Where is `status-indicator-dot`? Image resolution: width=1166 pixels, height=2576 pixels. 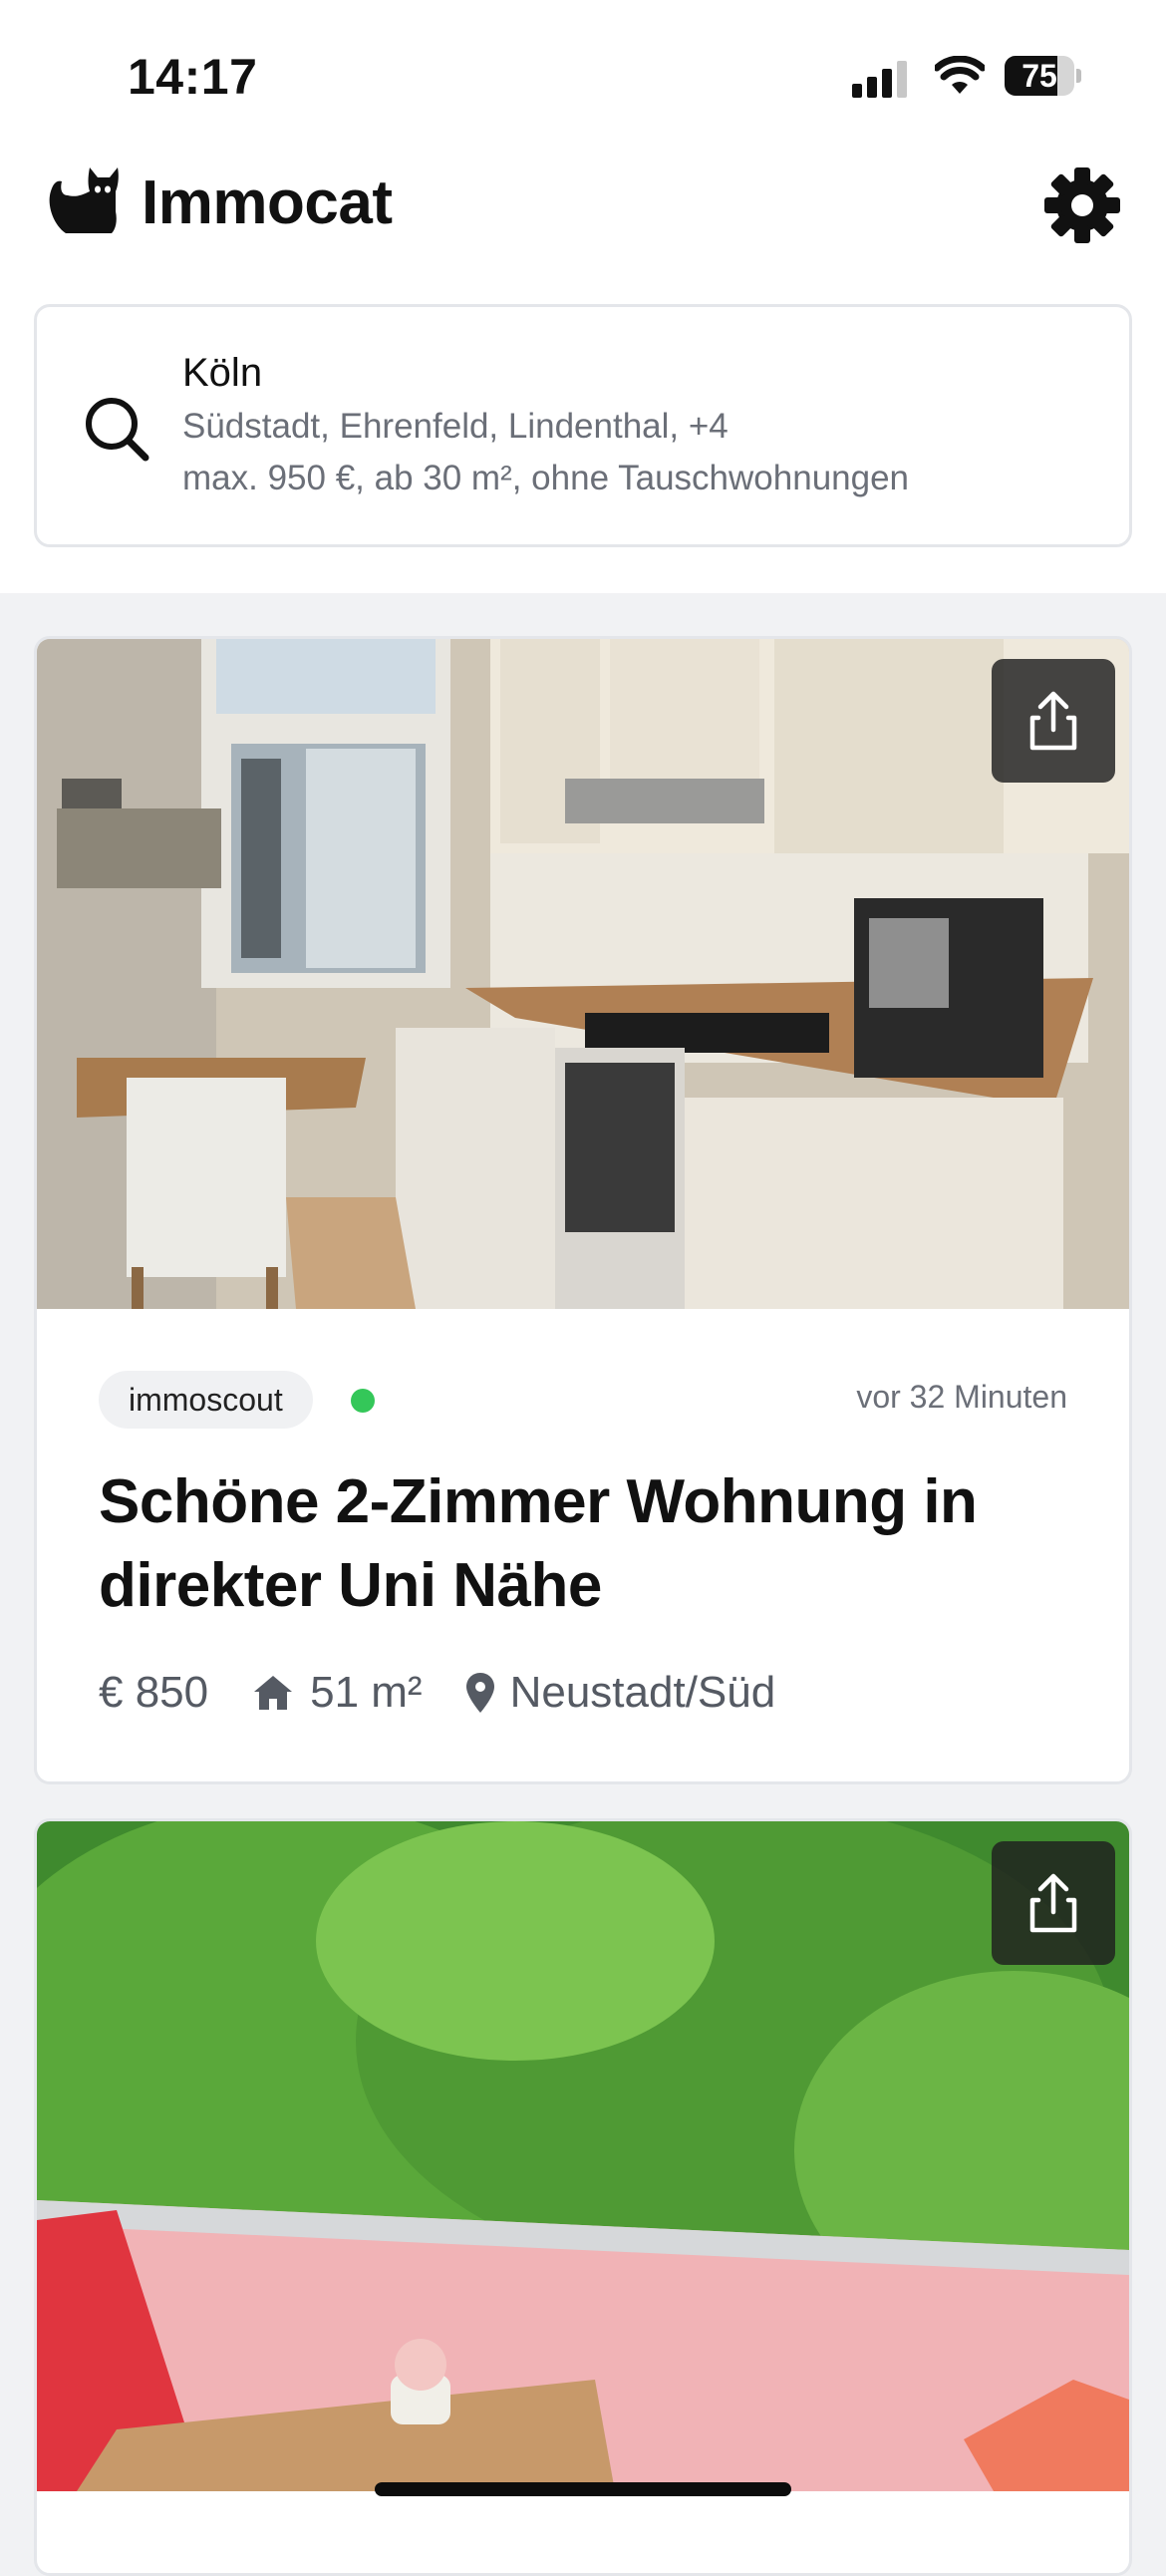
status-indicator-dot is located at coordinates (363, 1401).